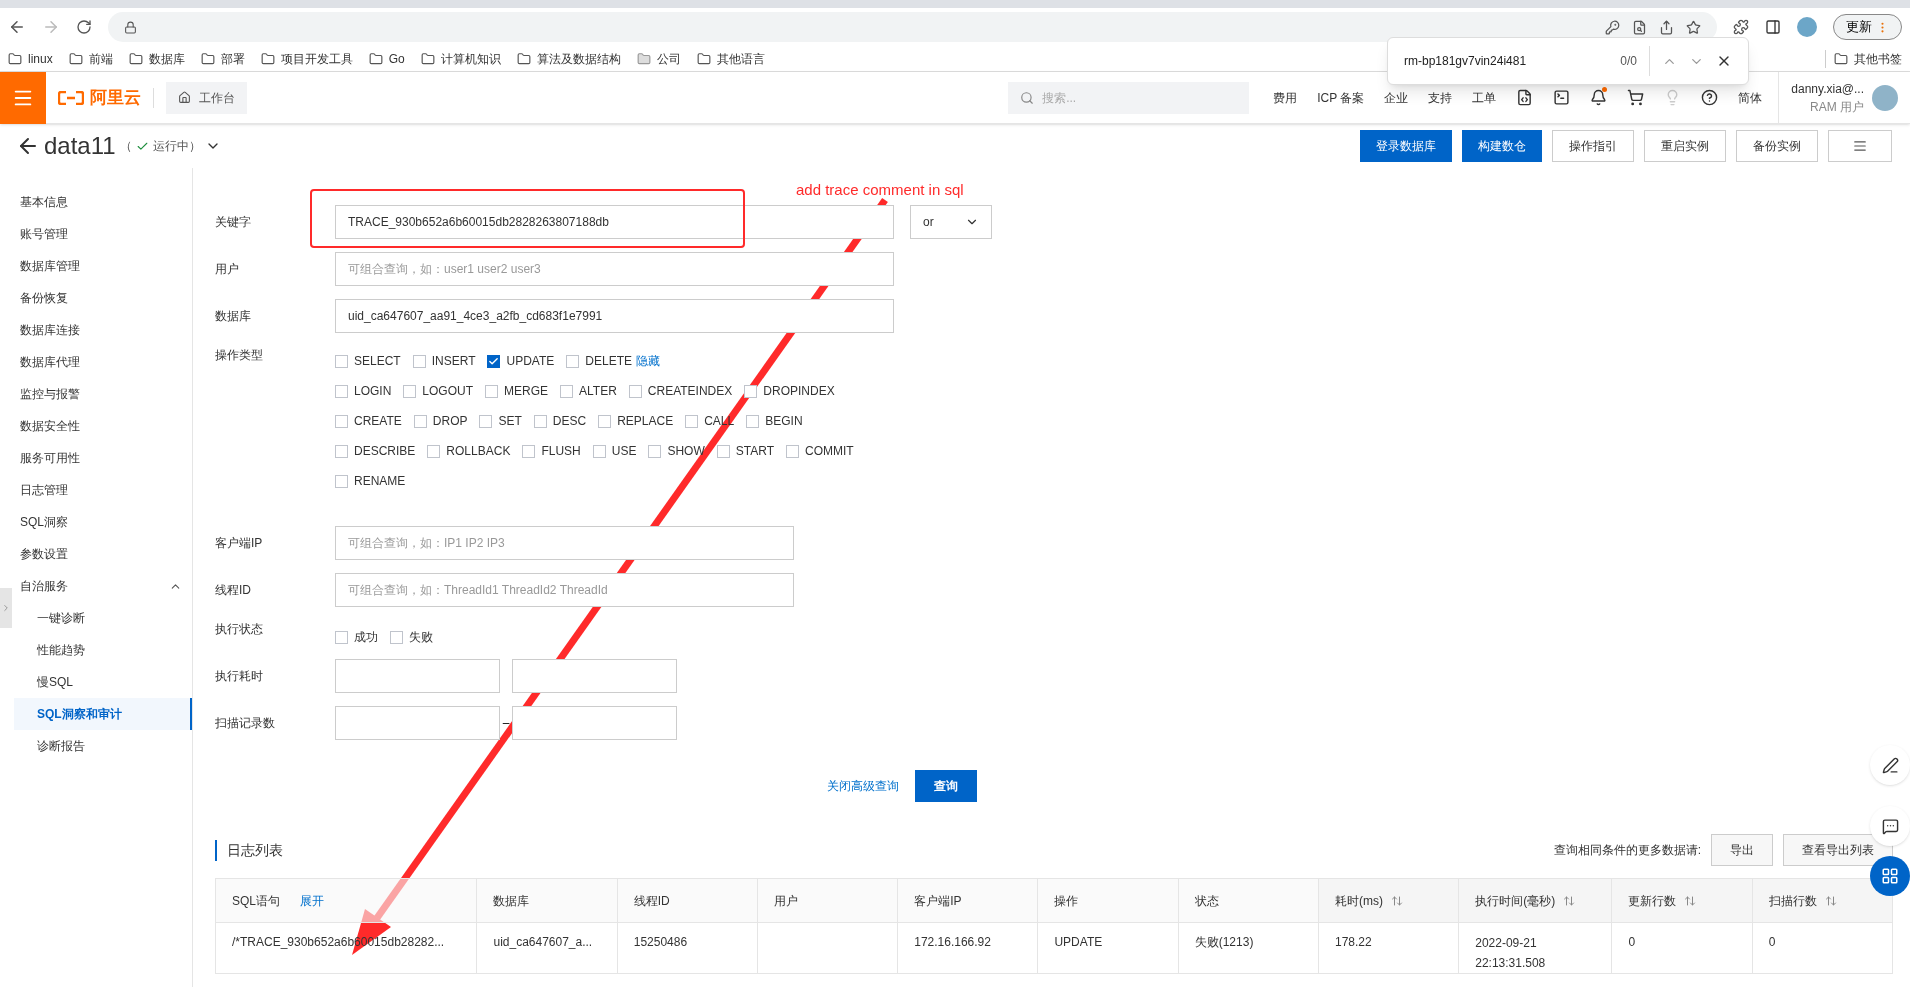 The width and height of the screenshot is (1910, 987). Describe the element at coordinates (1822, 900) in the screenshot. I see `column-header: 扫描行数` at that location.